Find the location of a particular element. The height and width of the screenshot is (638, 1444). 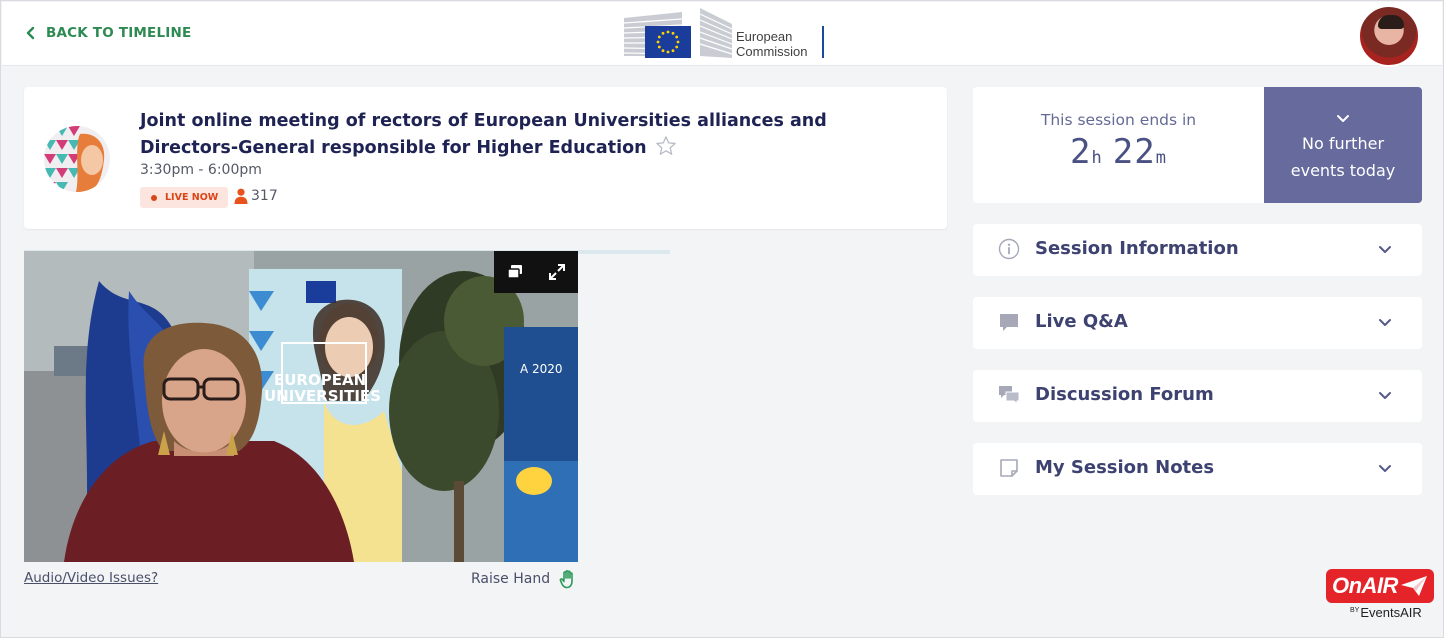

onair-logo-text: OnAIR is located at coordinates (1365, 585).